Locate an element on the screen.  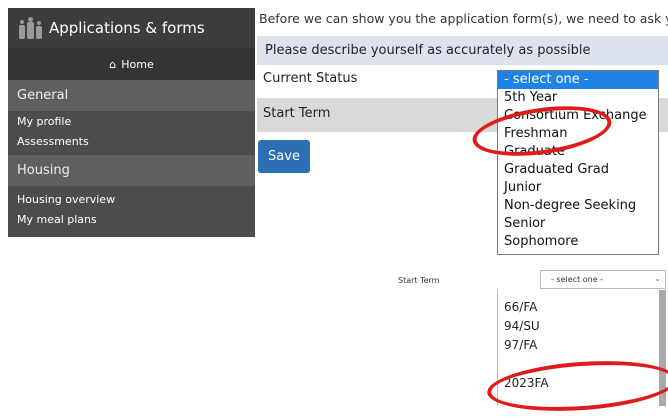
start-term-select: - select one - ⌄ is located at coordinates (603, 279).